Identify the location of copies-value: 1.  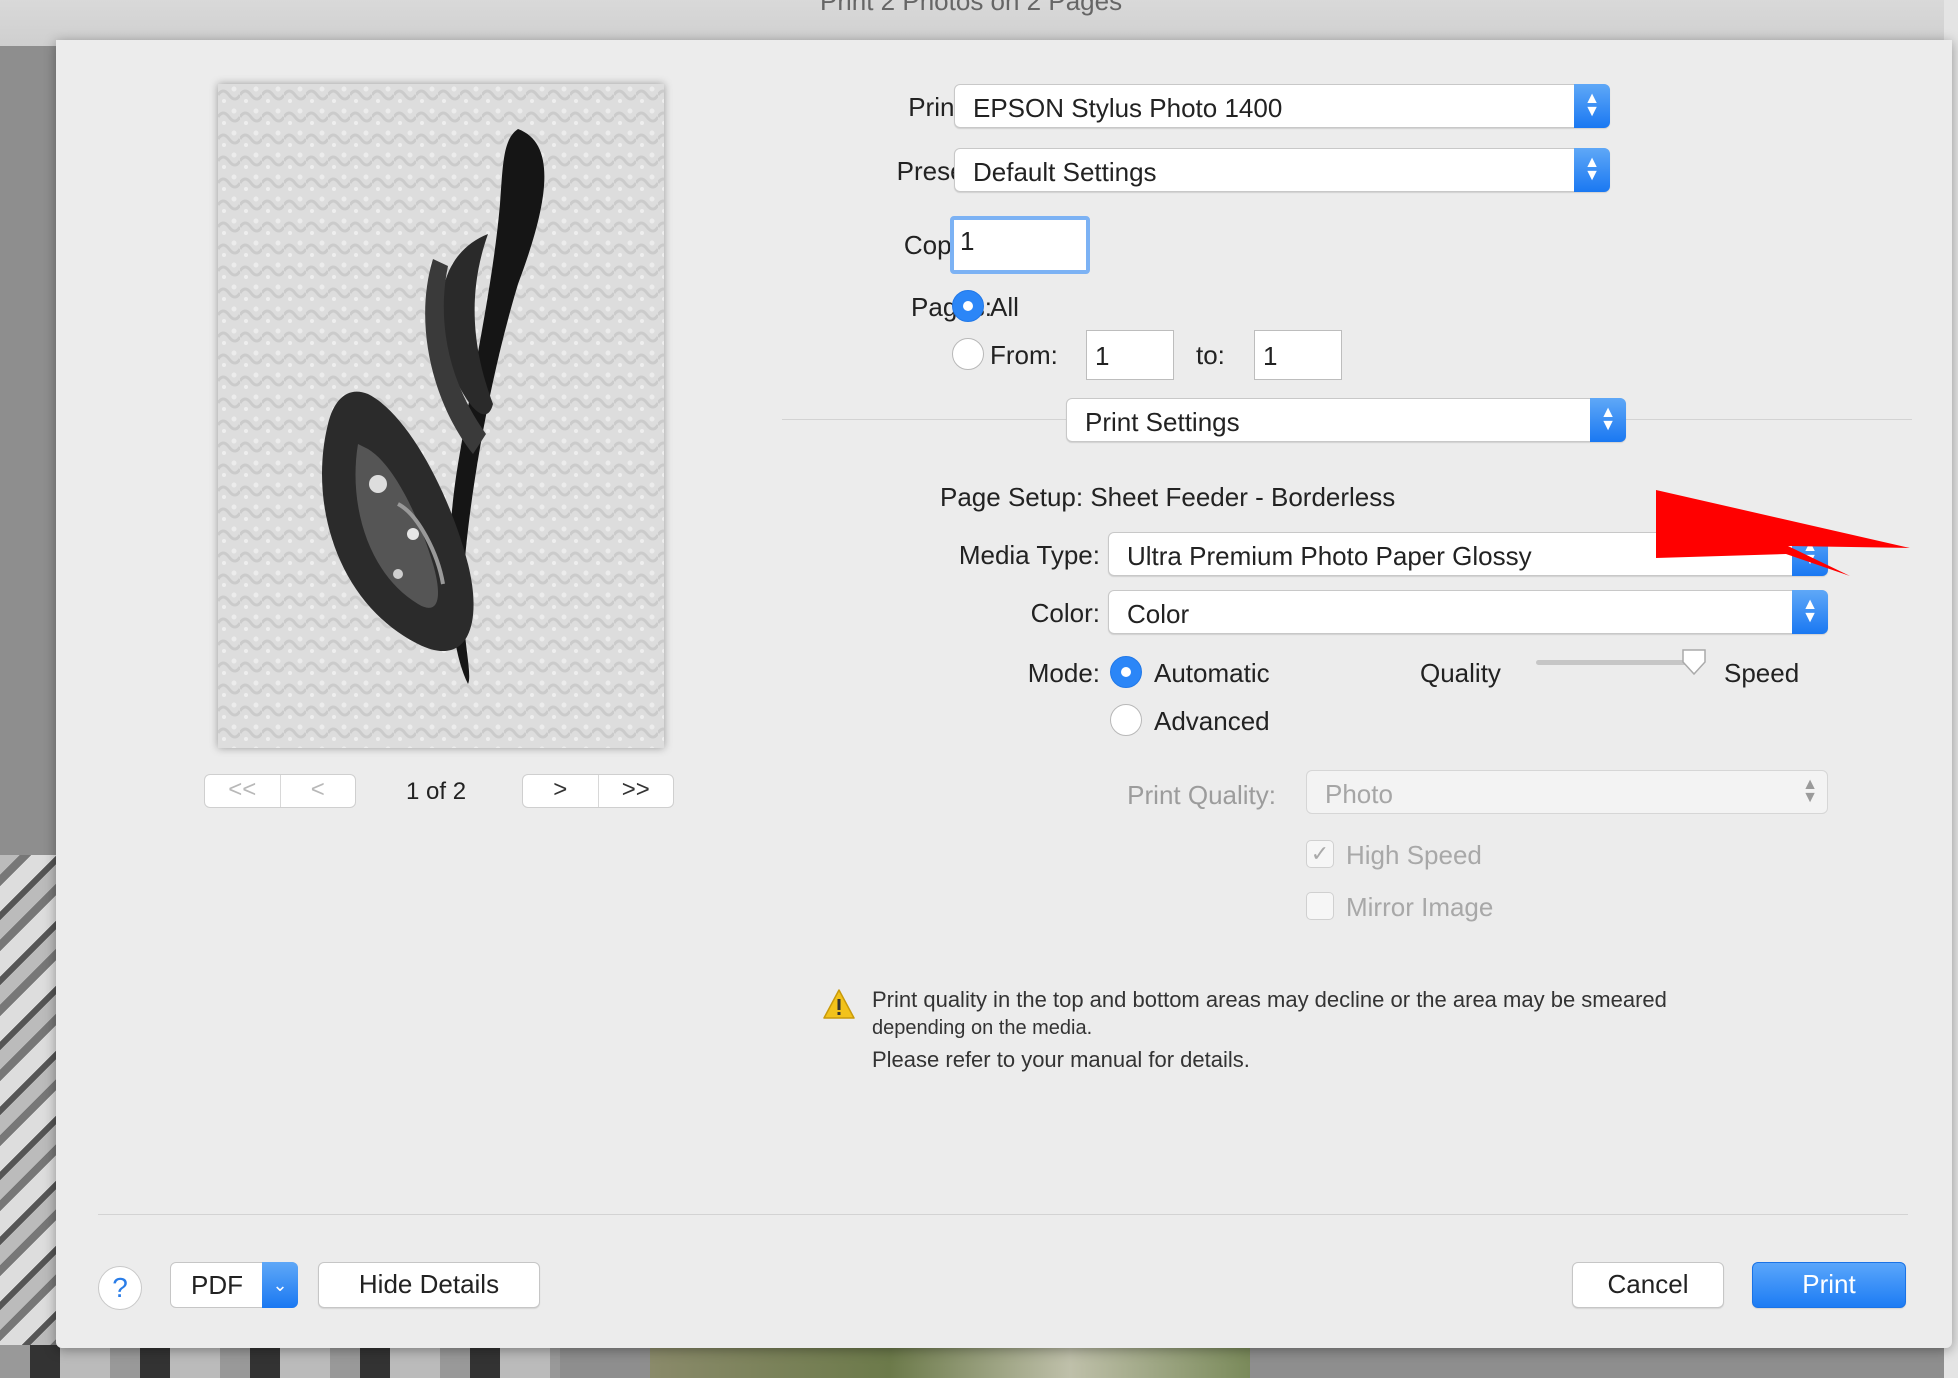
(967, 241).